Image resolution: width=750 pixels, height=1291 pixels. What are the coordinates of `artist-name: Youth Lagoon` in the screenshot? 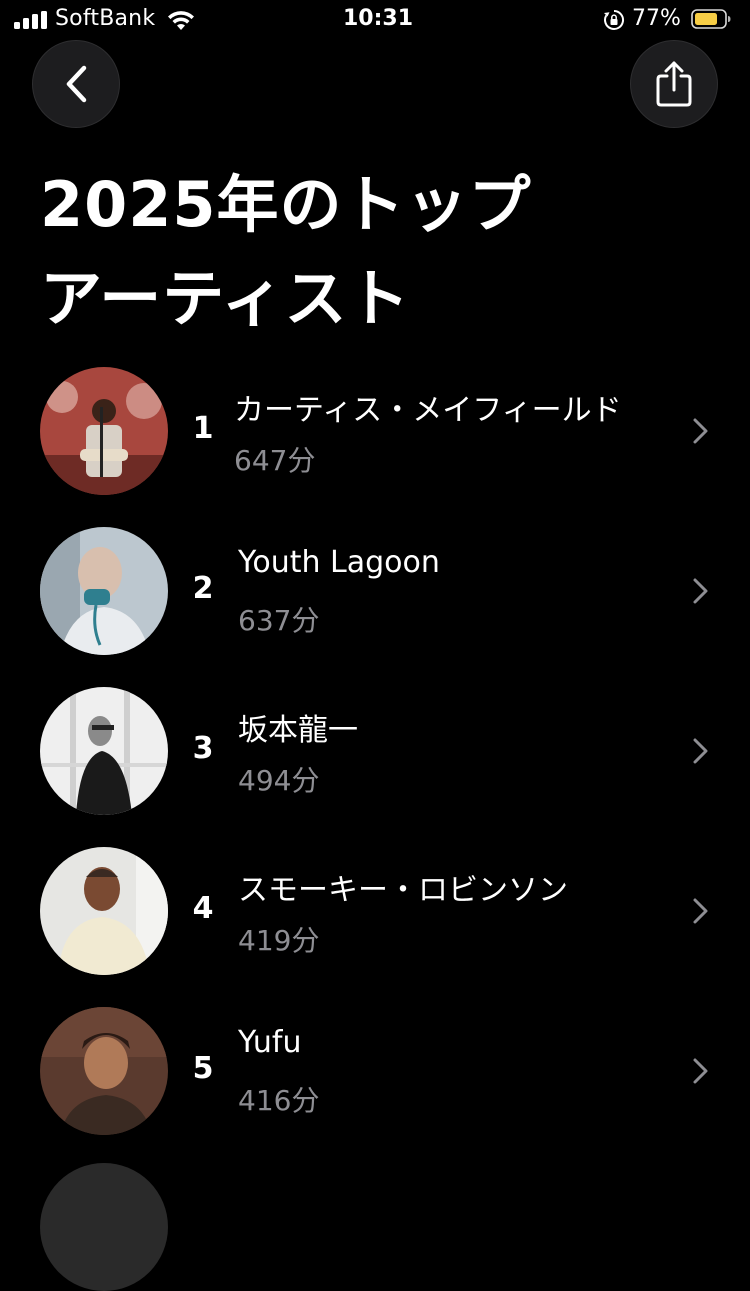 It's located at (339, 562).